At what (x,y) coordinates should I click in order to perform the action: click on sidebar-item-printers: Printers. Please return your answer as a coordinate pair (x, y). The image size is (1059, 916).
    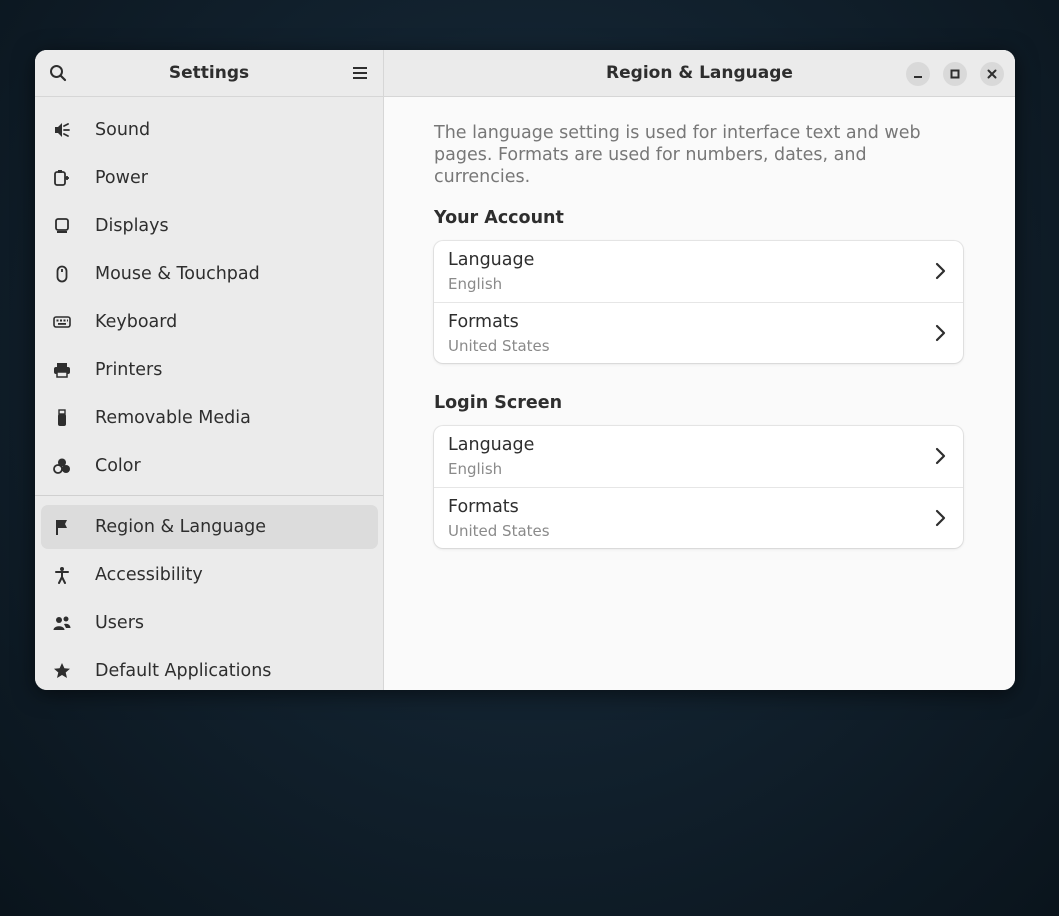
    Looking at the image, I should click on (209, 370).